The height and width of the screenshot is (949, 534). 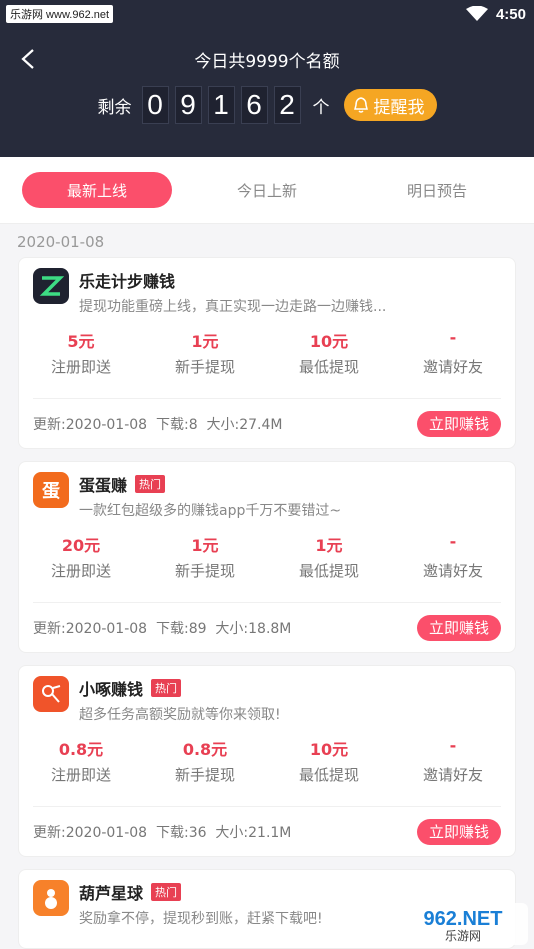 What do you see at coordinates (180, 715) in the screenshot?
I see `app-description: 超多任务高额奖励就等你来领取!` at bounding box center [180, 715].